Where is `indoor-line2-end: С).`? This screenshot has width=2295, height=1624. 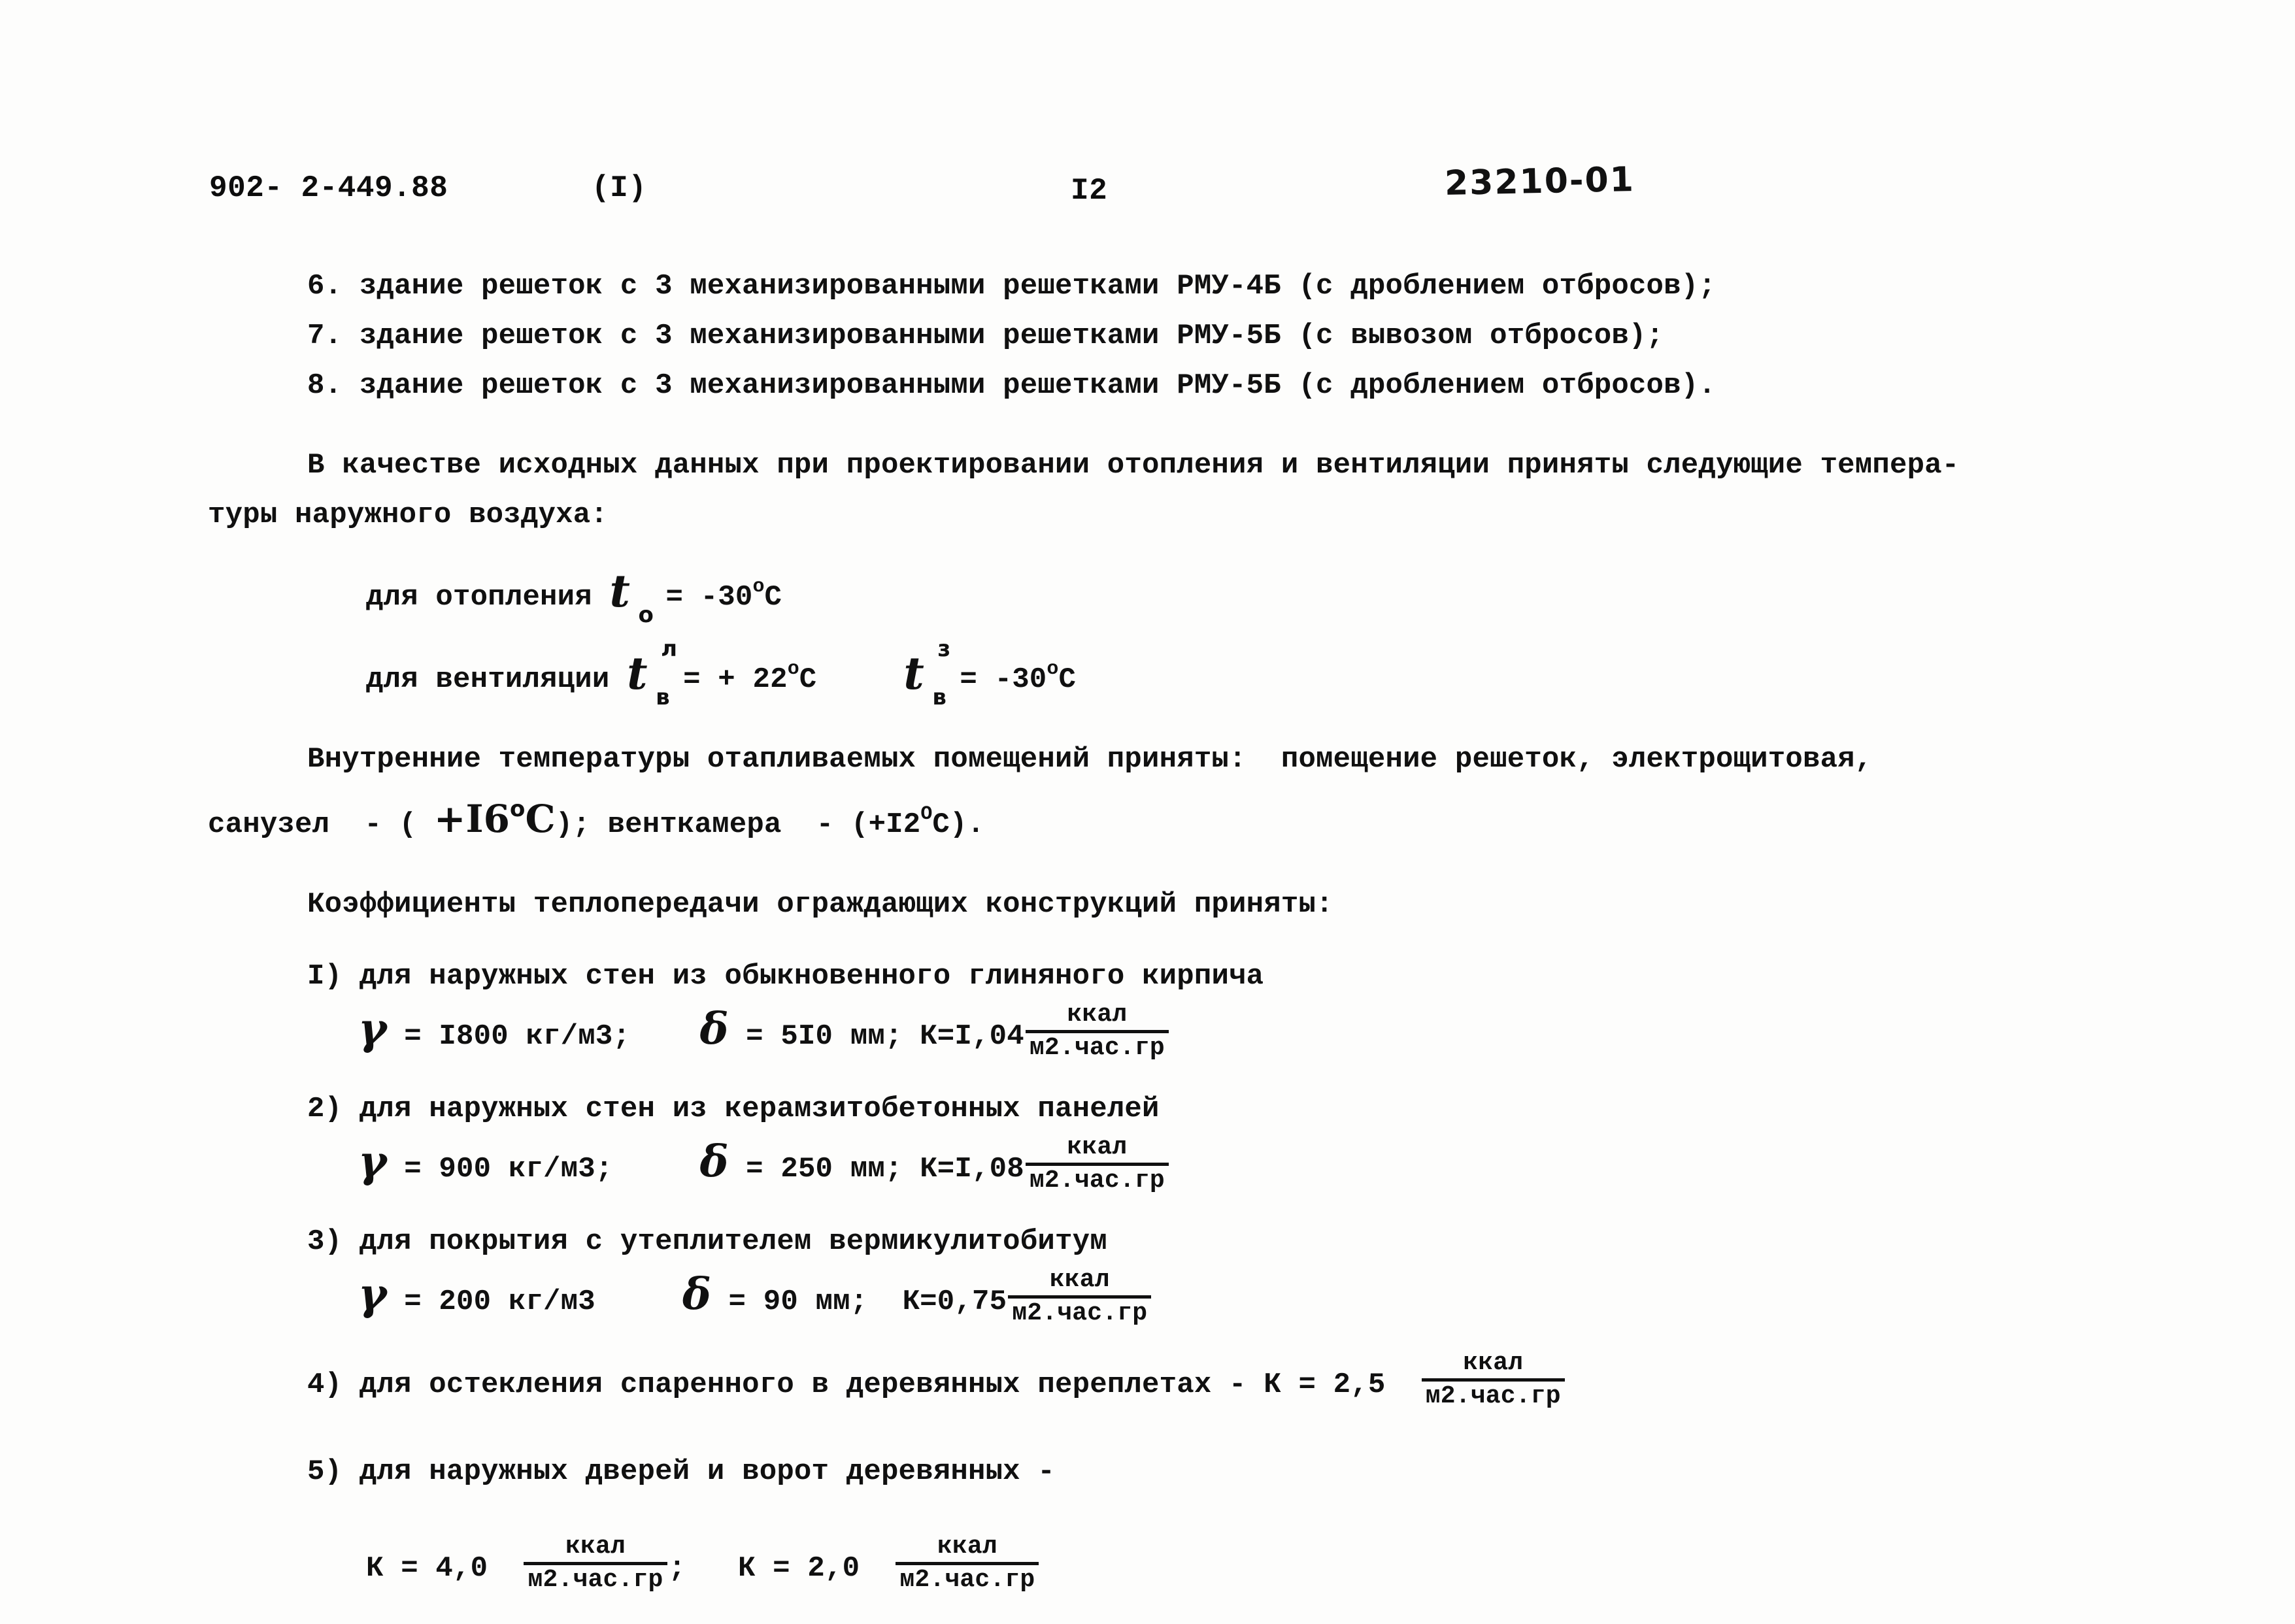 indoor-line2-end: С). is located at coordinates (958, 824).